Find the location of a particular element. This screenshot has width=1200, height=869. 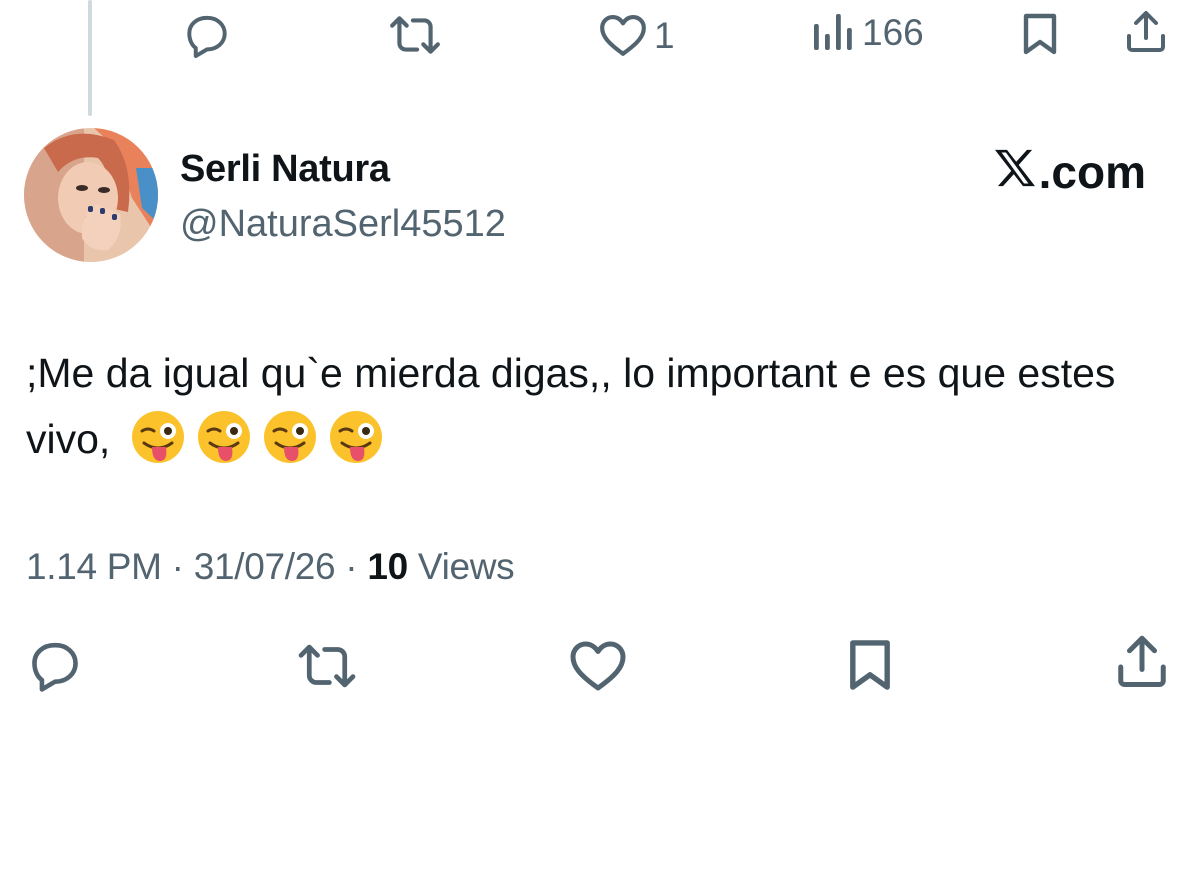

reply-button is located at coordinates (55, 665).